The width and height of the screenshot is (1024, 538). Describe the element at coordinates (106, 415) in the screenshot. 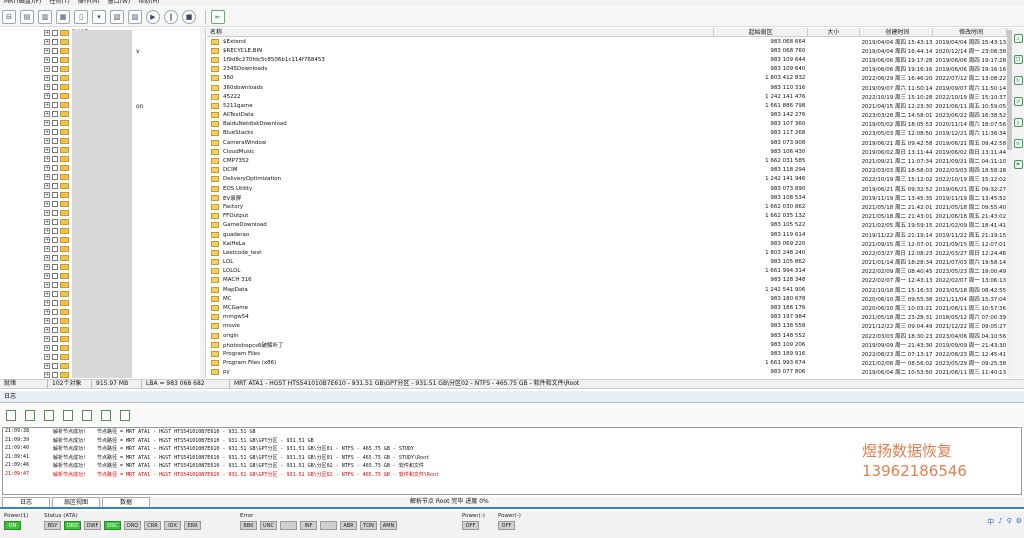

I see `log-export-icon` at that location.